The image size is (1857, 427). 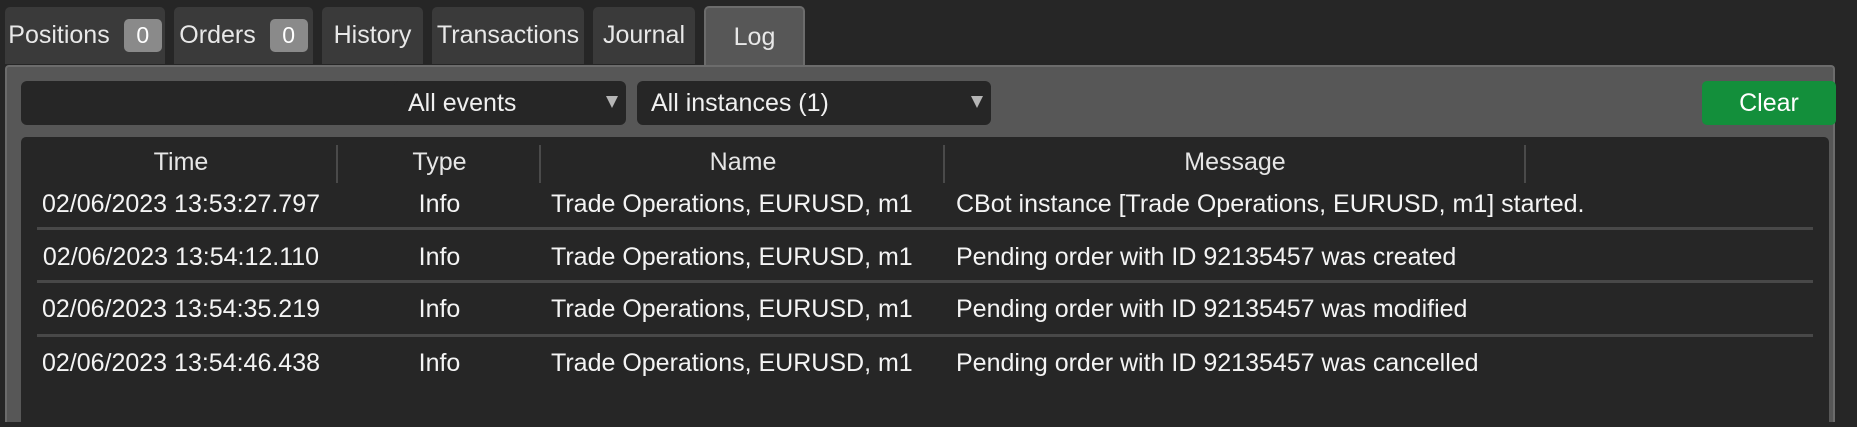 I want to click on tab-history: History, so click(x=372, y=35).